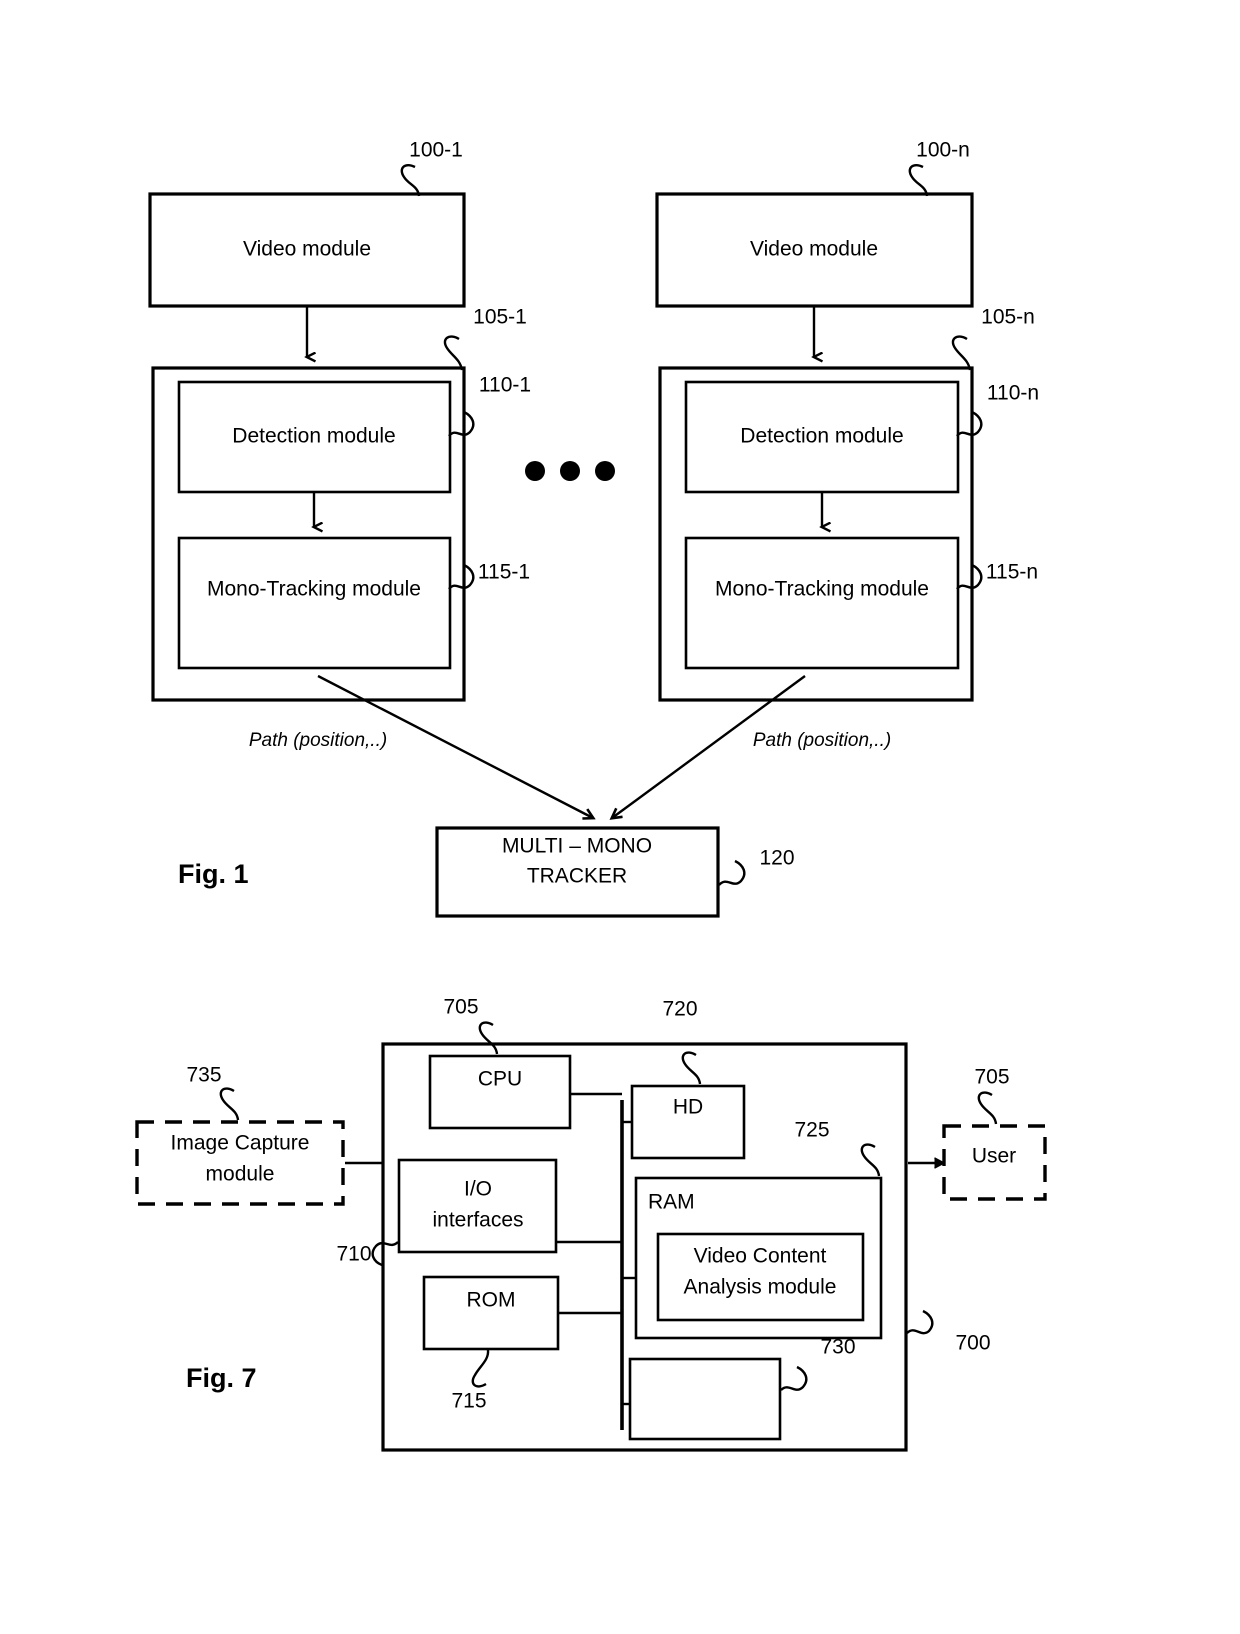 Image resolution: width=1240 pixels, height=1634 pixels. What do you see at coordinates (314, 603) in the screenshot?
I see `mono-tracking-module-box-left` at bounding box center [314, 603].